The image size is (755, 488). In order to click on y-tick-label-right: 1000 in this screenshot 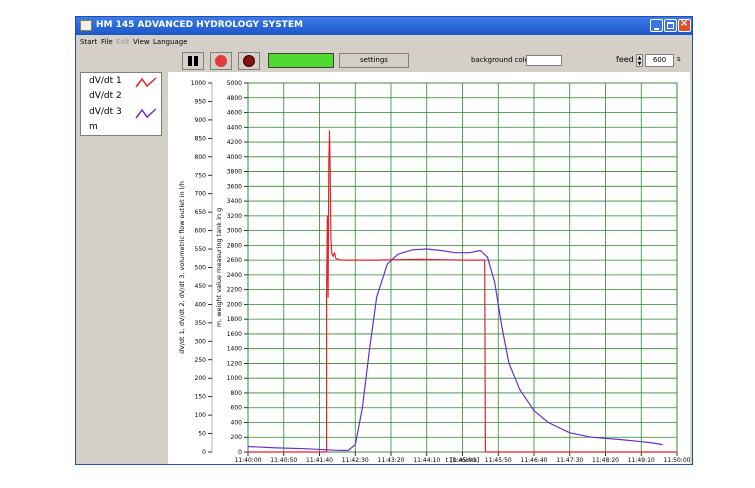, I will do `click(234, 378)`.